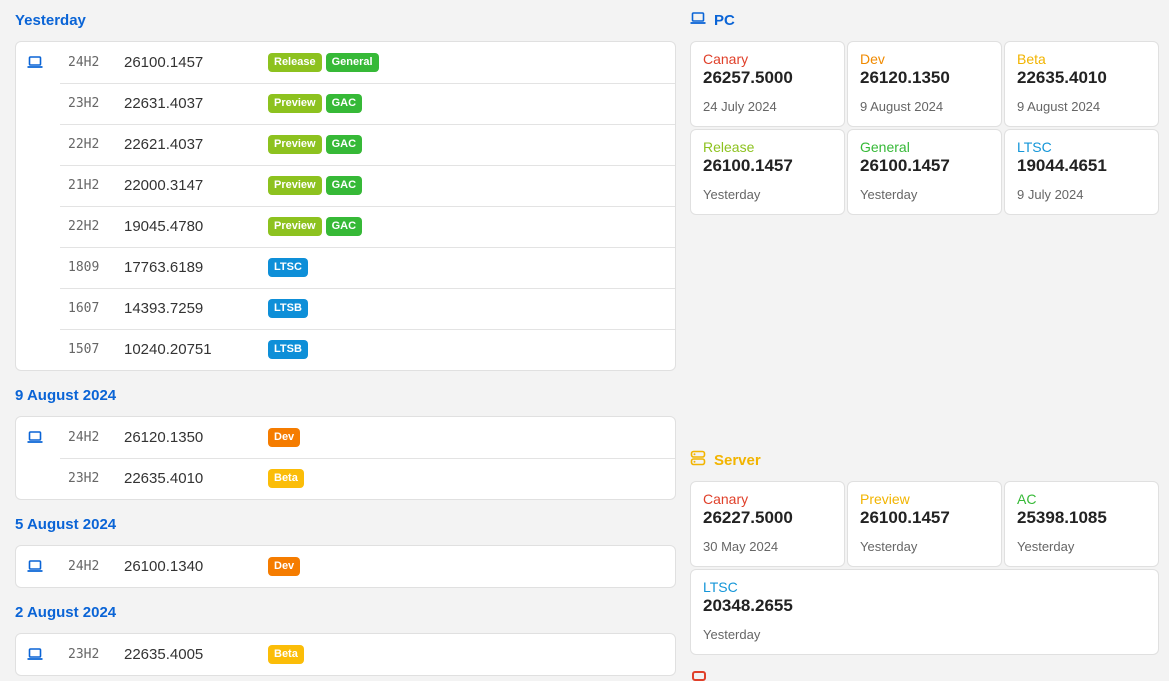 Image resolution: width=1169 pixels, height=681 pixels. What do you see at coordinates (712, 21) in the screenshot?
I see `pc-section-title: PC` at bounding box center [712, 21].